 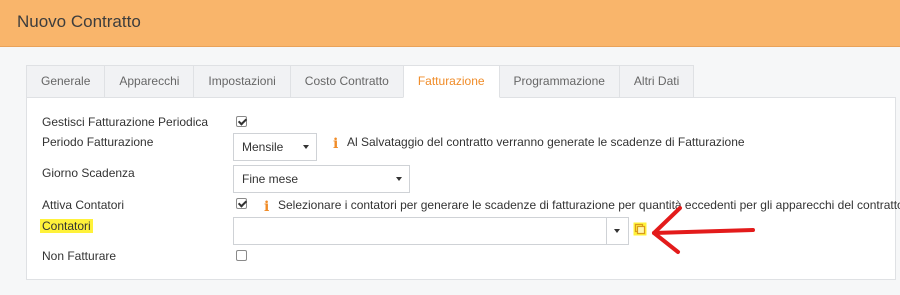 What do you see at coordinates (88, 173) in the screenshot?
I see `giorno-scadenza-label: Giorno Scadenza` at bounding box center [88, 173].